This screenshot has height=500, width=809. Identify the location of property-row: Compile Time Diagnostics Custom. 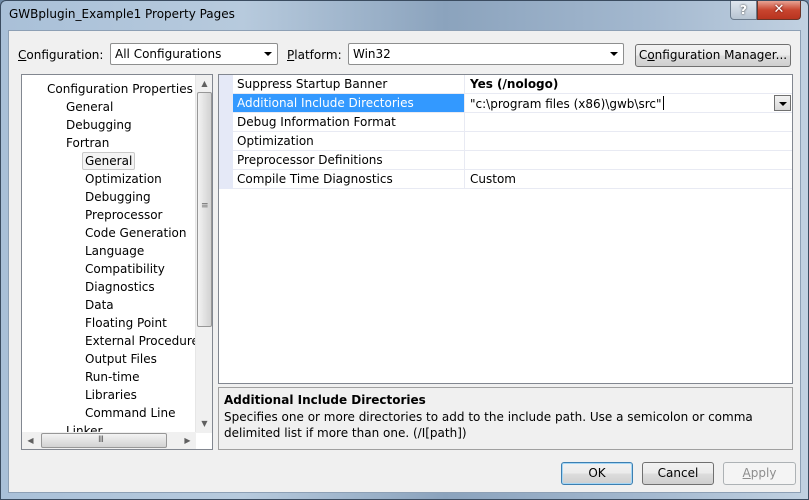
(512, 179).